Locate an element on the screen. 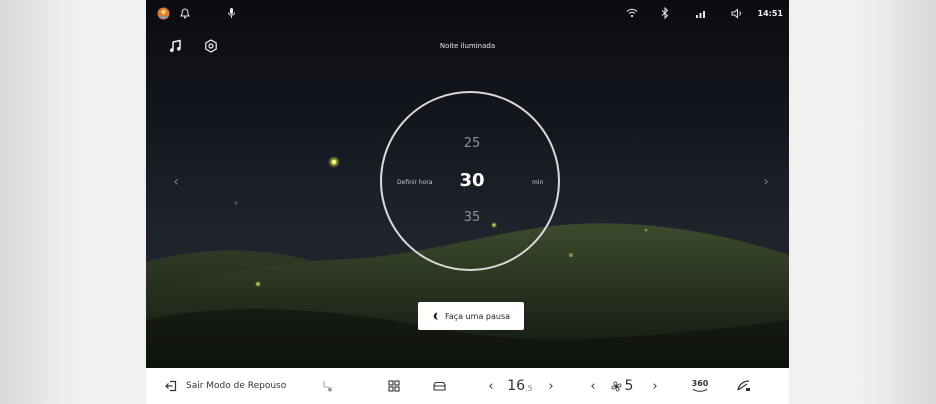 The height and width of the screenshot is (404, 936). timer-option-next: 35 is located at coordinates (472, 217).